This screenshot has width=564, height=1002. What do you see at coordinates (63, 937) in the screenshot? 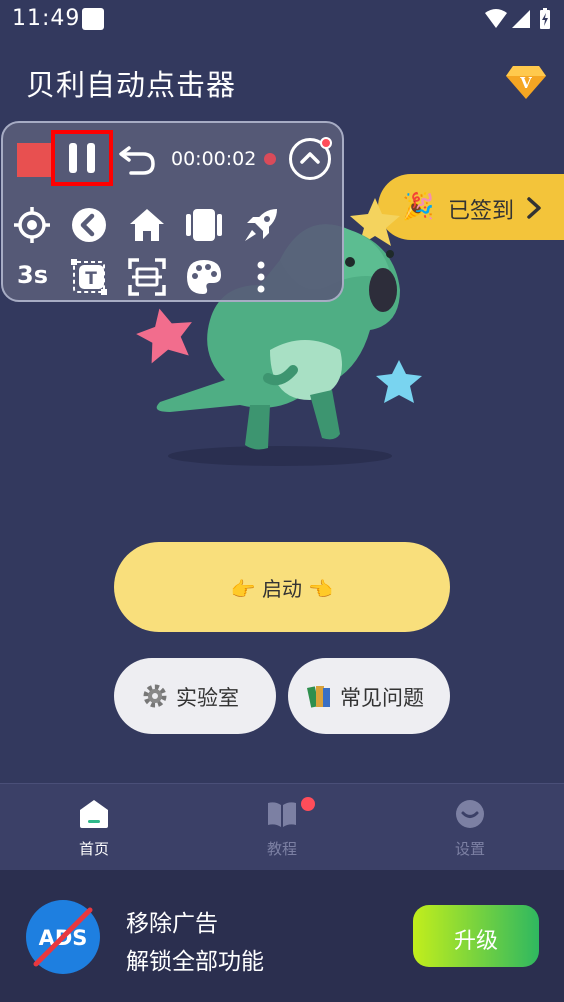
I see `no-ads-icon: ADS` at bounding box center [63, 937].